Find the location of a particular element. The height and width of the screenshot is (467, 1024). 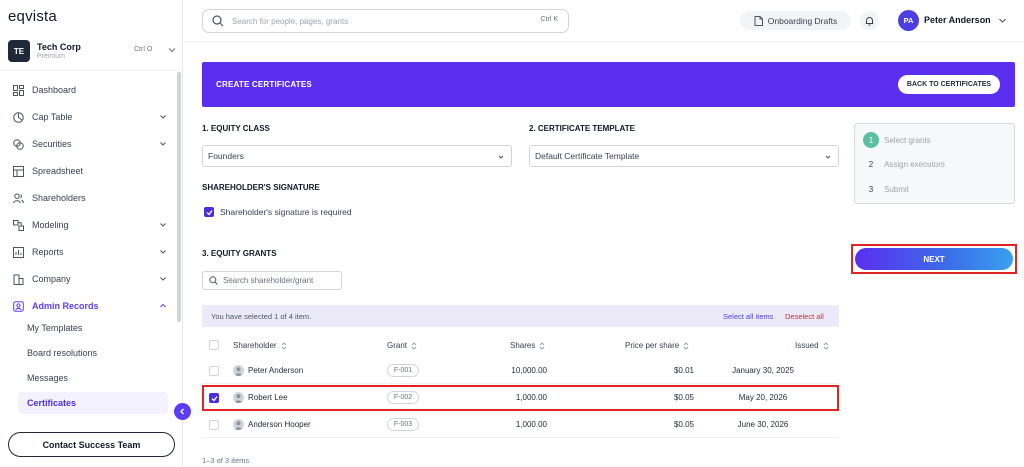

sidebar-subitem-certificates: Certificates is located at coordinates (93, 403).